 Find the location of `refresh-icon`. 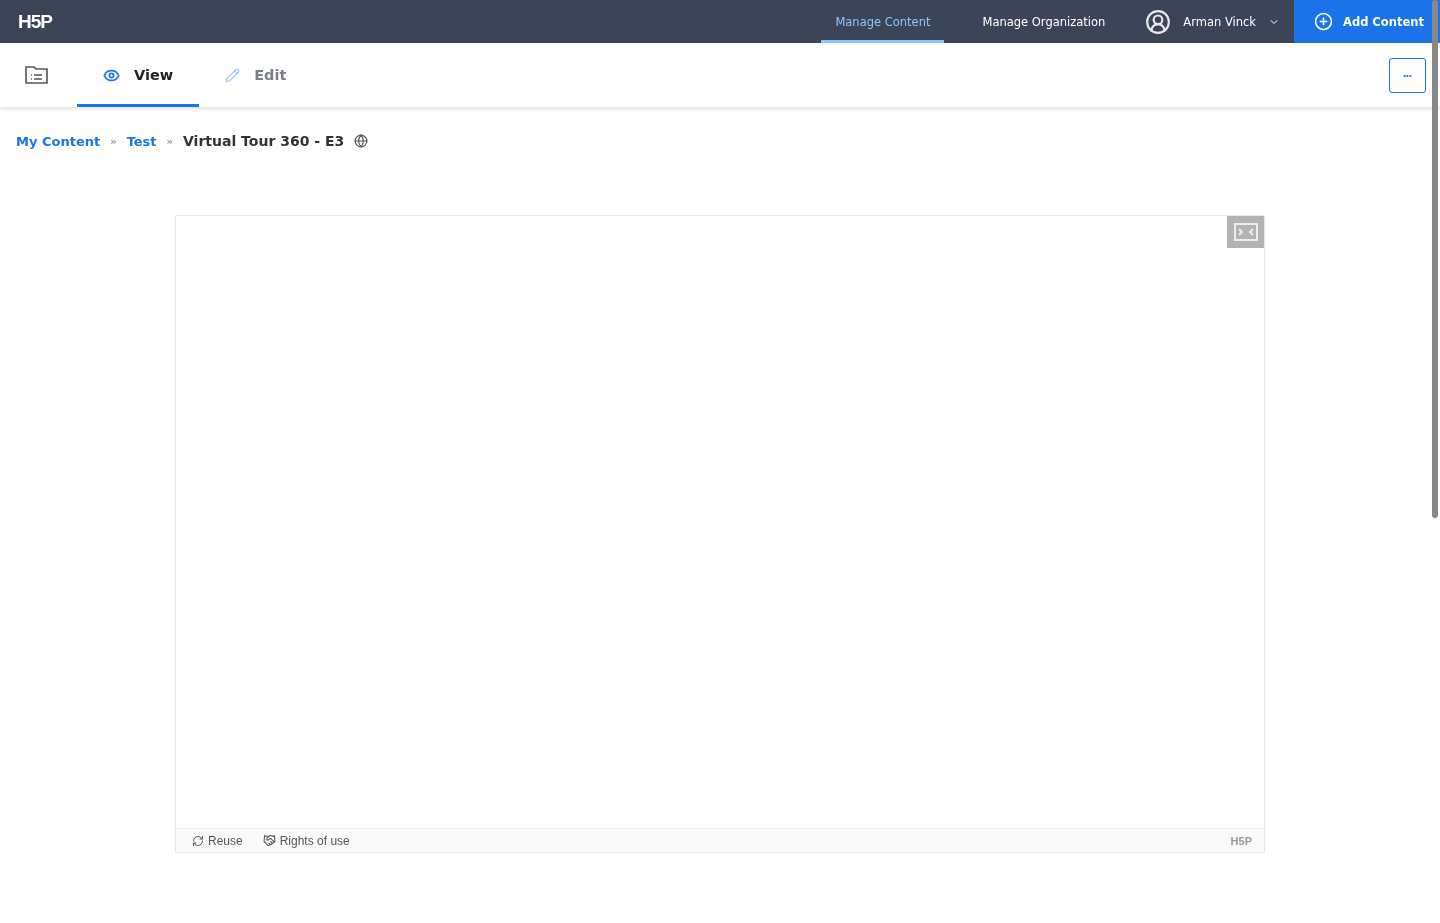

refresh-icon is located at coordinates (198, 840).